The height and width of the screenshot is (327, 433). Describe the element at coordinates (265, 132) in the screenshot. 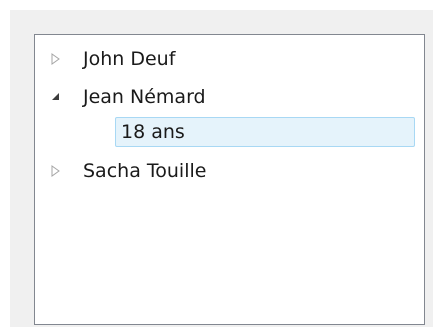

I see `tree-item-selected-child: 18 ans` at that location.